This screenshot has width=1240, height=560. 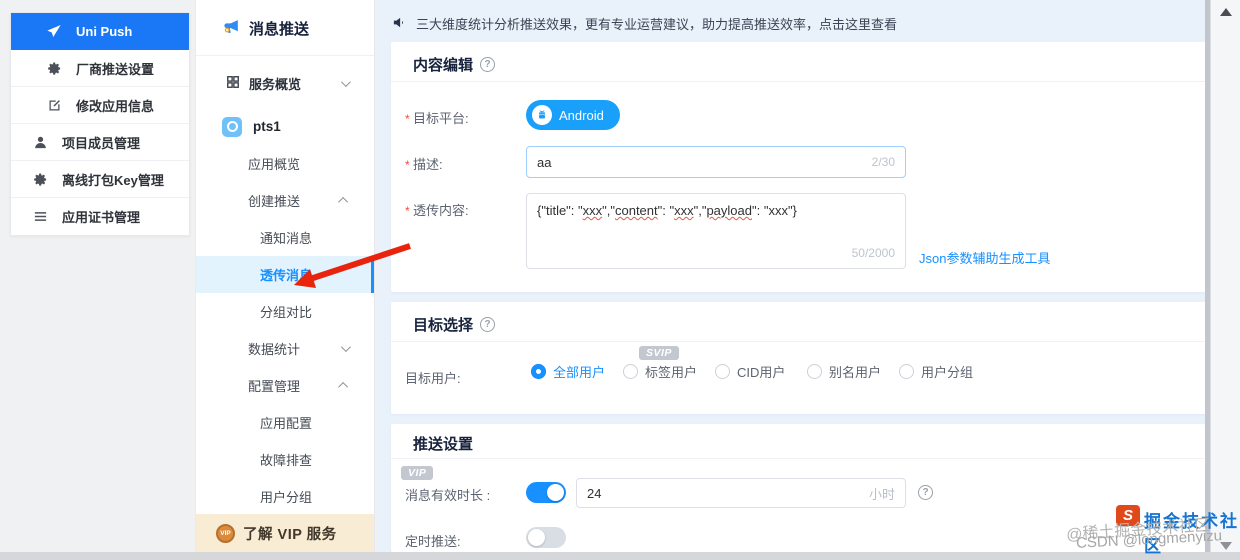 I want to click on target-user-radio-group: 全部用户 标签用户 CID用户 别名用户 用户分组, so click(x=752, y=371).